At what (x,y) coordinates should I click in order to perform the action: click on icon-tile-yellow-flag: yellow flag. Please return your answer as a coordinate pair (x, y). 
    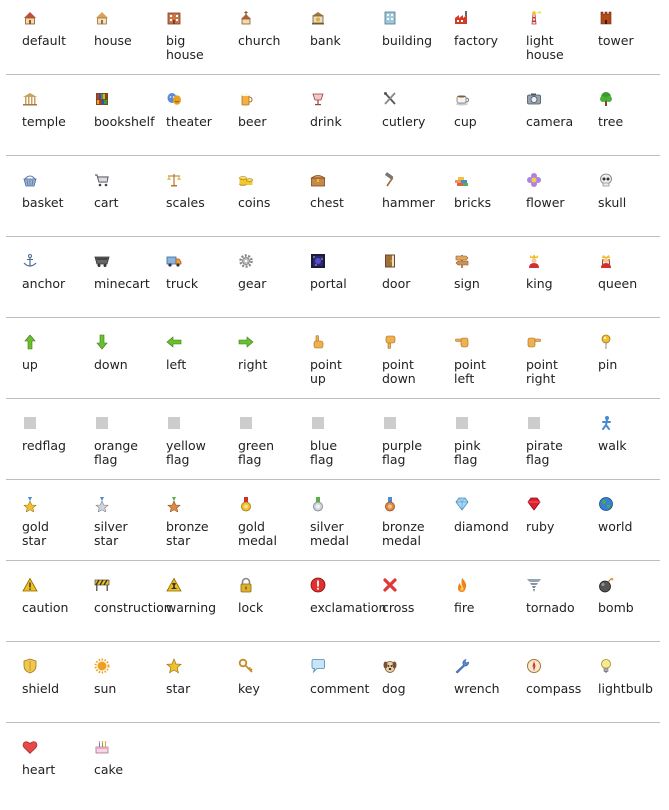
    Looking at the image, I should click on (186, 440).